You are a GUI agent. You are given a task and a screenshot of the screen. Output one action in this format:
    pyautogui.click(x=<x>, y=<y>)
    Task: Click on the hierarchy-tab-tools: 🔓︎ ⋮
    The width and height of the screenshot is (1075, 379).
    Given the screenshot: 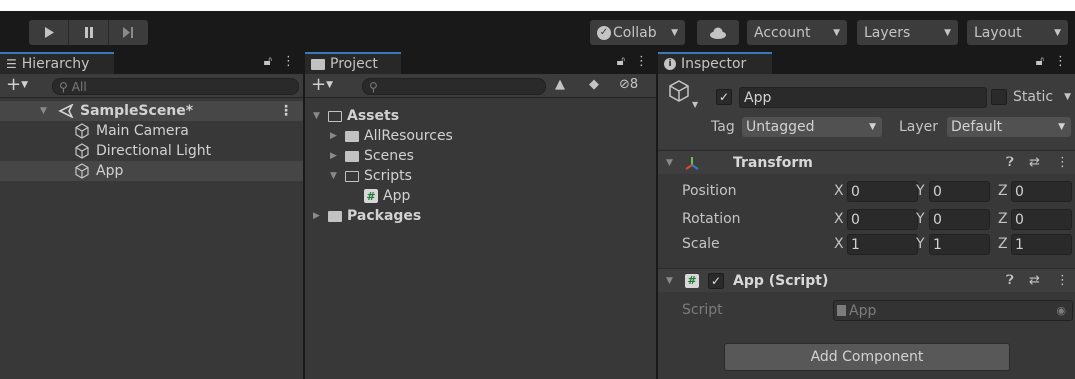 What is the action you would take?
    pyautogui.click(x=279, y=61)
    